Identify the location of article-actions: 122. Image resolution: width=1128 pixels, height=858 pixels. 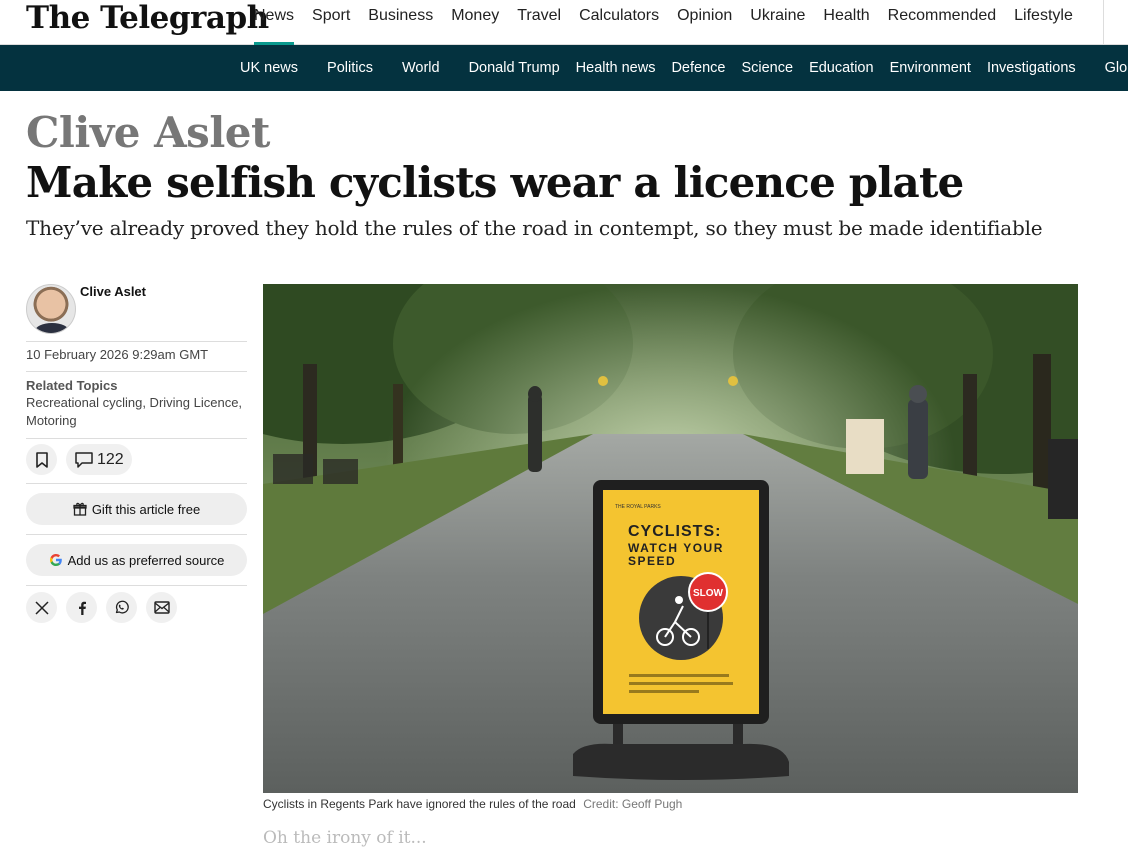
(136, 461).